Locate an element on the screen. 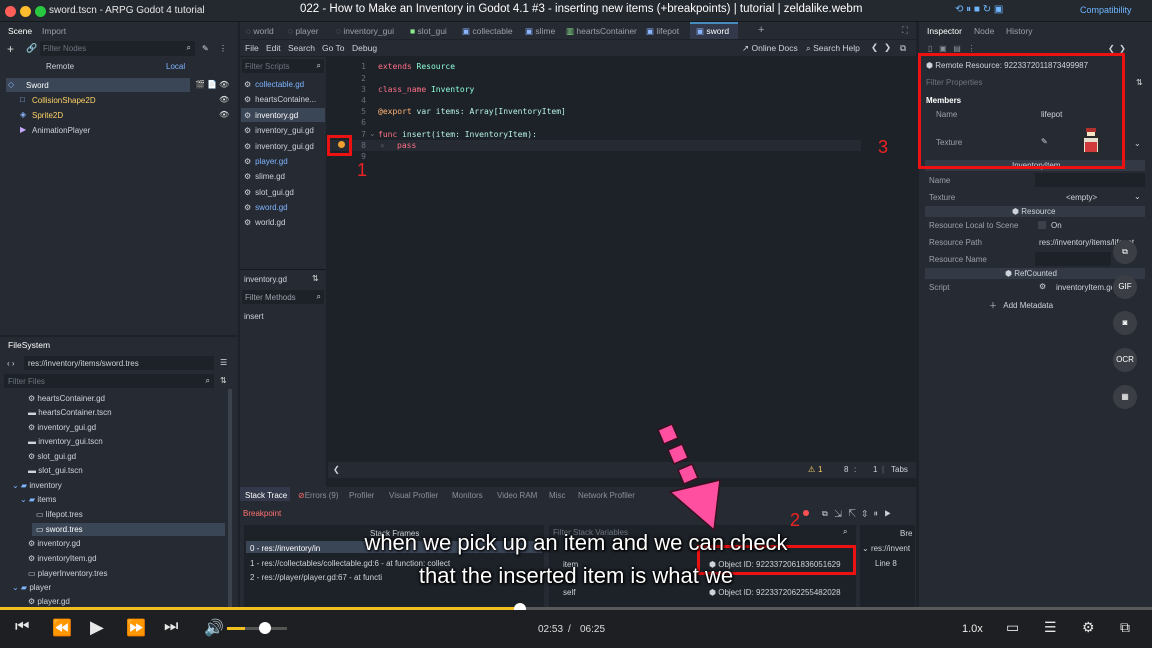  debug-controls-icon: ⟲ ⏸ ■ ↻ ▣ is located at coordinates (979, 9).